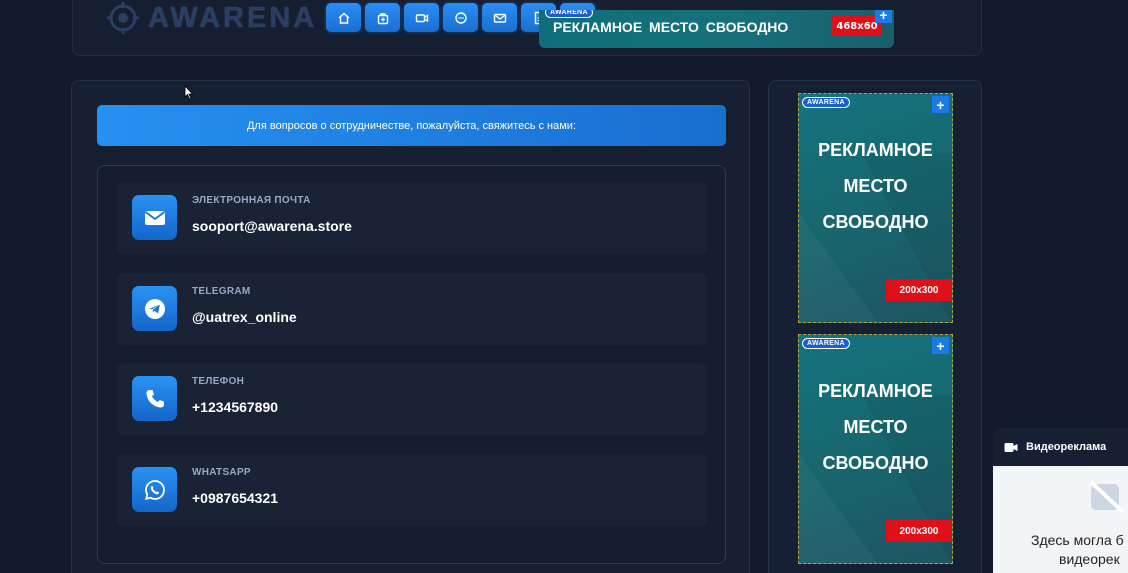 This screenshot has height=573, width=1128. I want to click on video-ad-title: Видеореклама, so click(1066, 447).